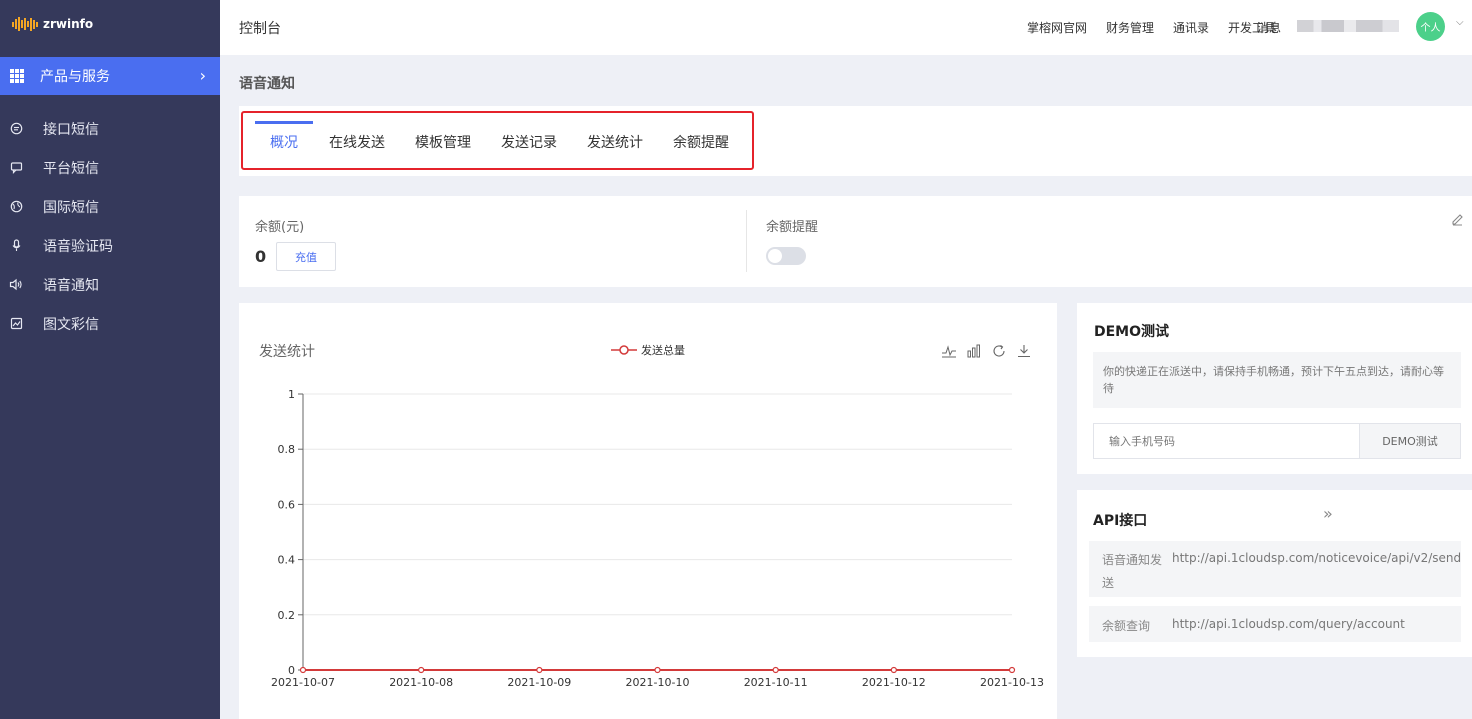 This screenshot has height=719, width=1472. I want to click on image-icon, so click(16, 324).